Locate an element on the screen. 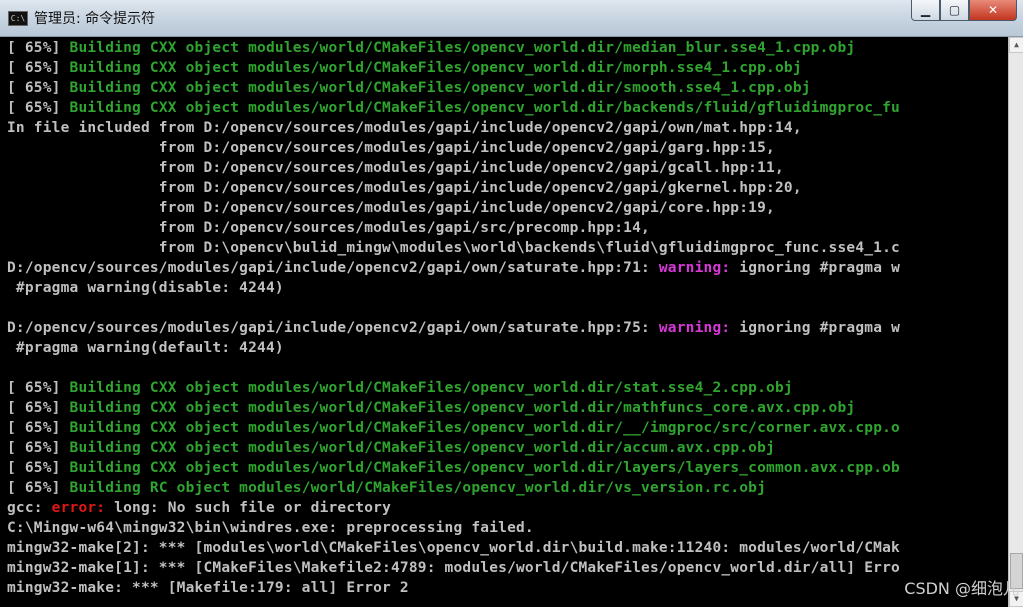 Image resolution: width=1023 pixels, height=607 pixels. console-text: #pragma warning(disable: 4244) is located at coordinates (145, 288).